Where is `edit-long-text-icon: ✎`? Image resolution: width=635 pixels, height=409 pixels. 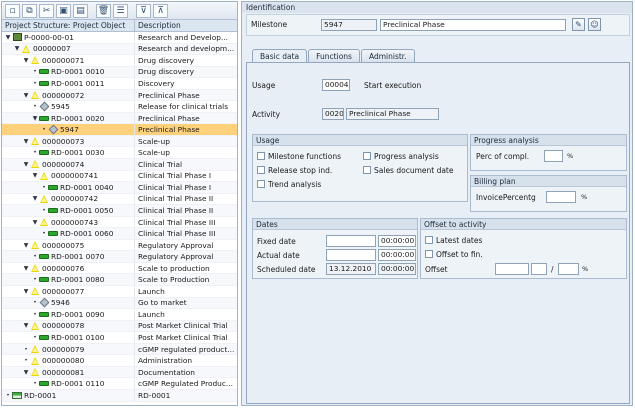 edit-long-text-icon: ✎ is located at coordinates (578, 24).